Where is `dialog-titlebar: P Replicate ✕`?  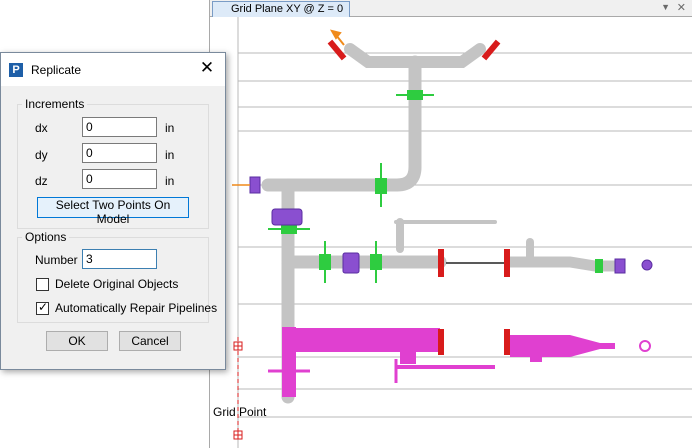
dialog-titlebar: P Replicate ✕ is located at coordinates (113, 69).